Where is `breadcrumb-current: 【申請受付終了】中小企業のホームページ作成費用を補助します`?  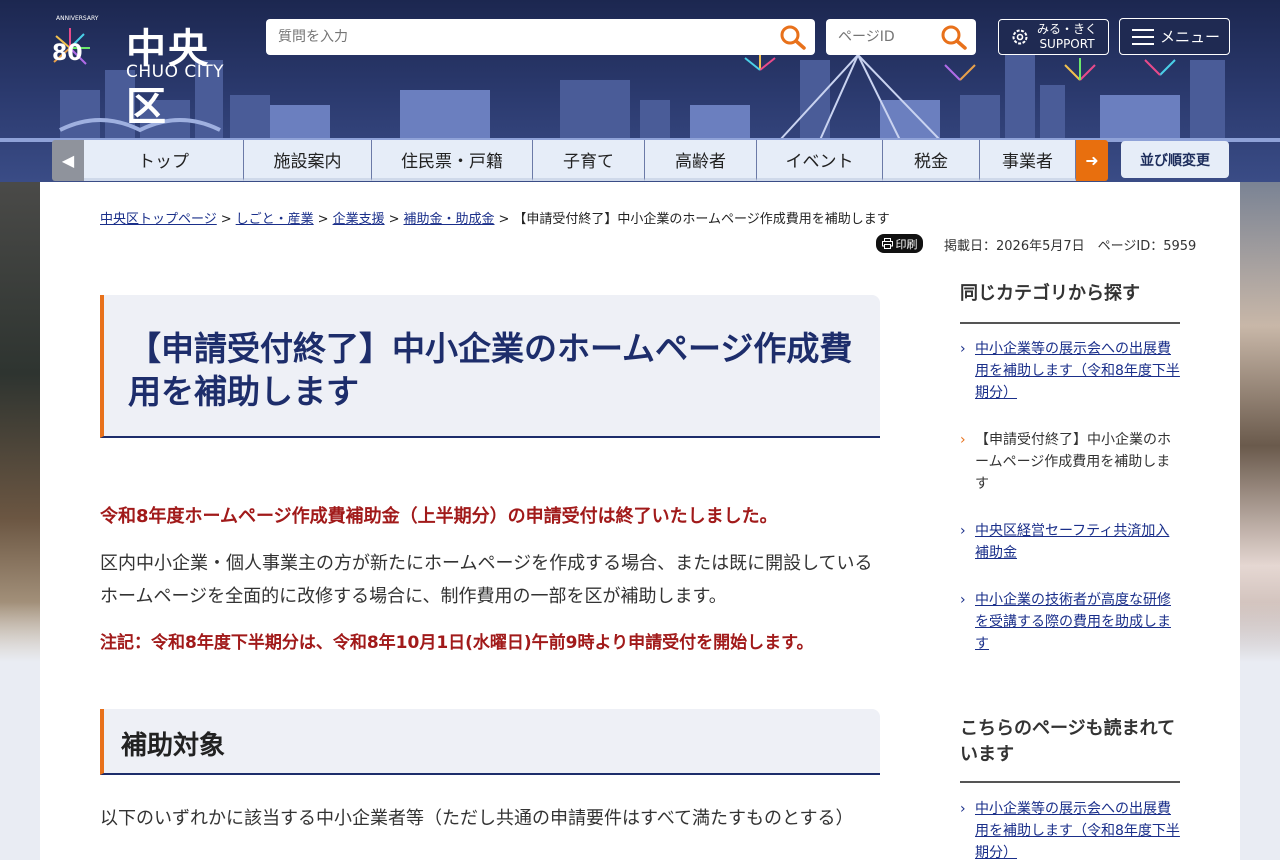
breadcrumb-current: 【申請受付終了】中小企業のホームページ作成費用を補助します is located at coordinates (701, 219).